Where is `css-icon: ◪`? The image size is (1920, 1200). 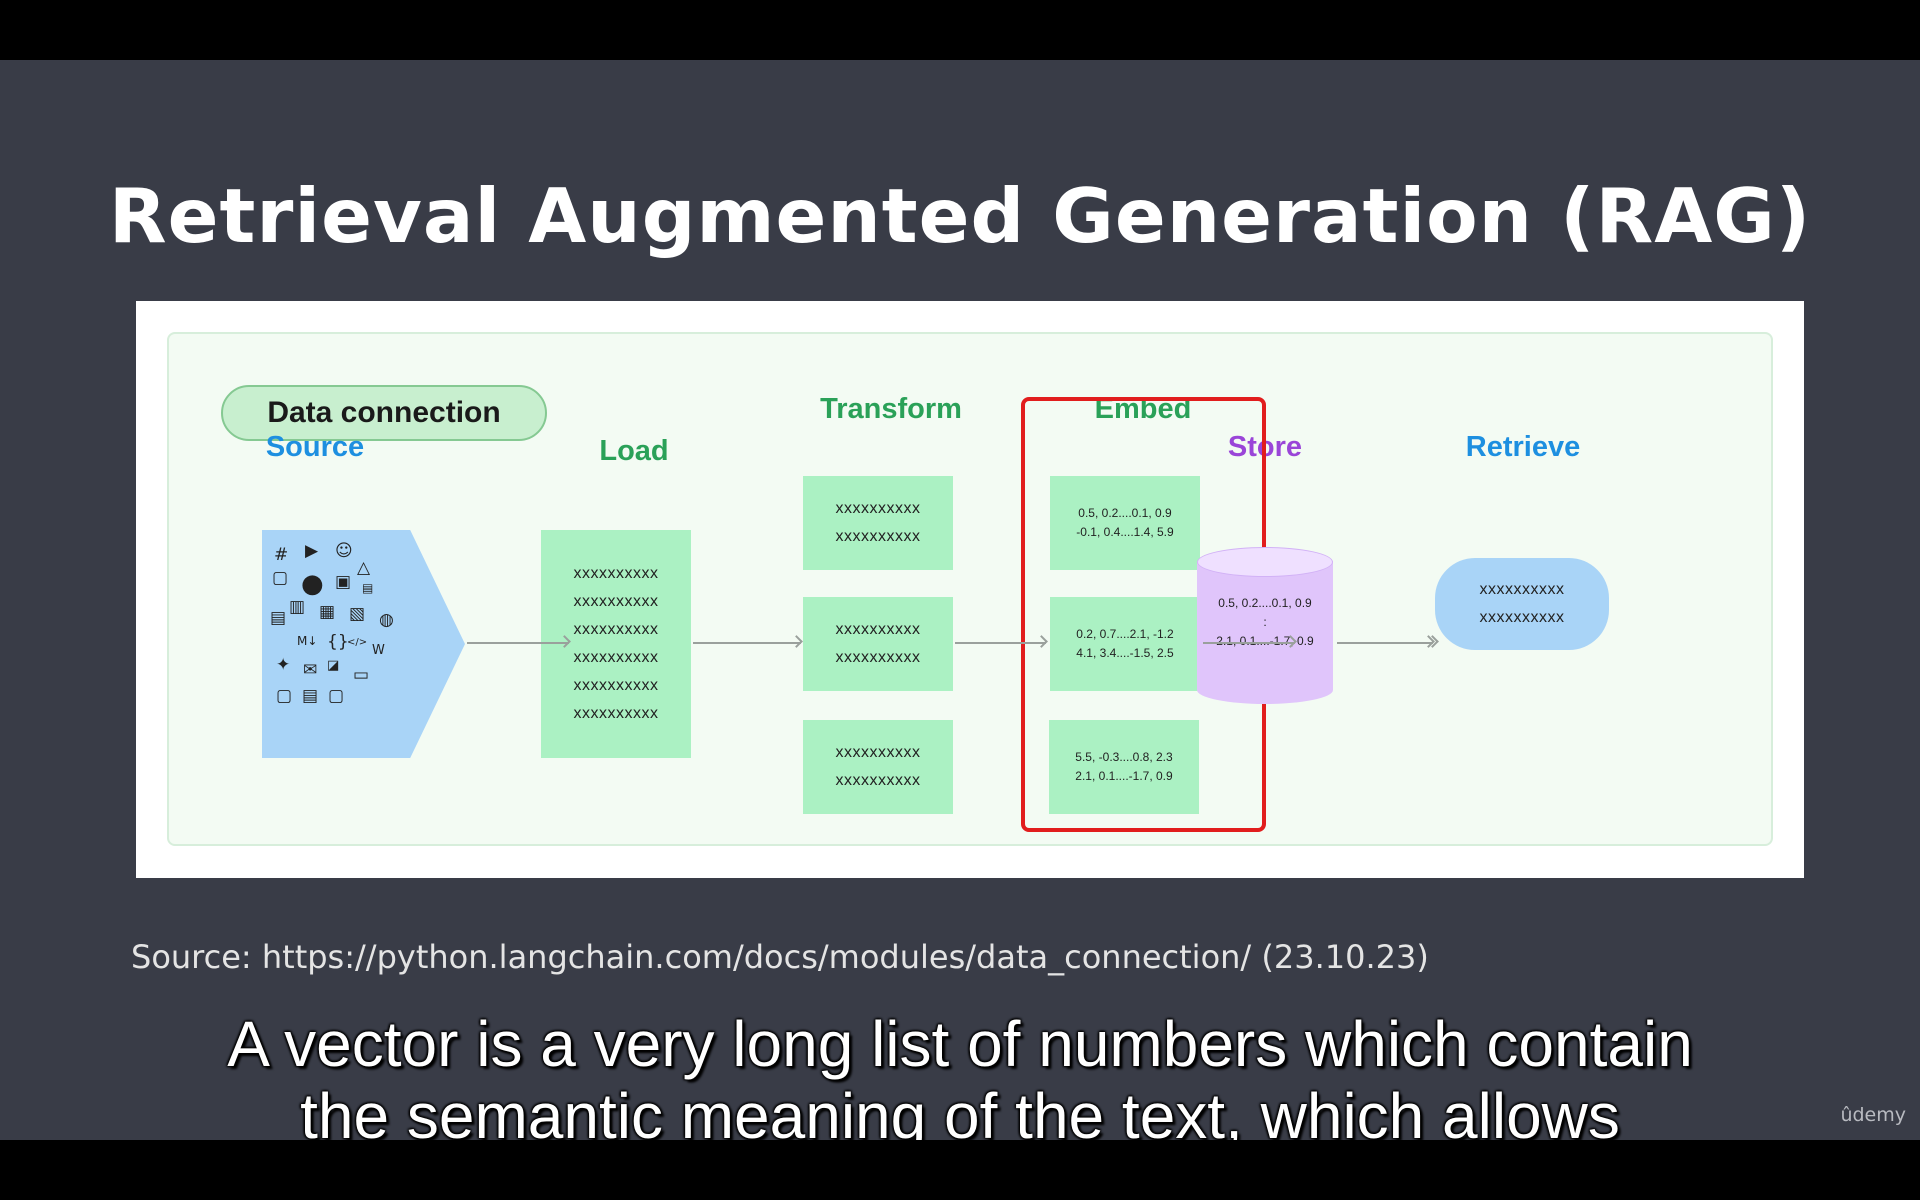
css-icon: ◪ is located at coordinates (333, 665).